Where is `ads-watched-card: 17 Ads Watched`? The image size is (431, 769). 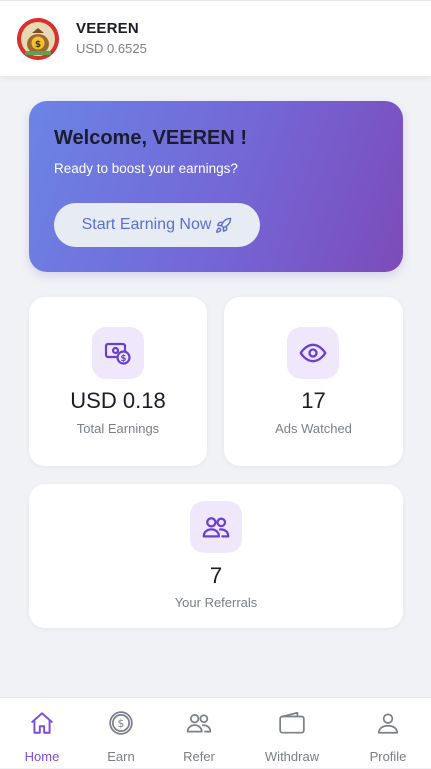 ads-watched-card: 17 Ads Watched is located at coordinates (313, 381).